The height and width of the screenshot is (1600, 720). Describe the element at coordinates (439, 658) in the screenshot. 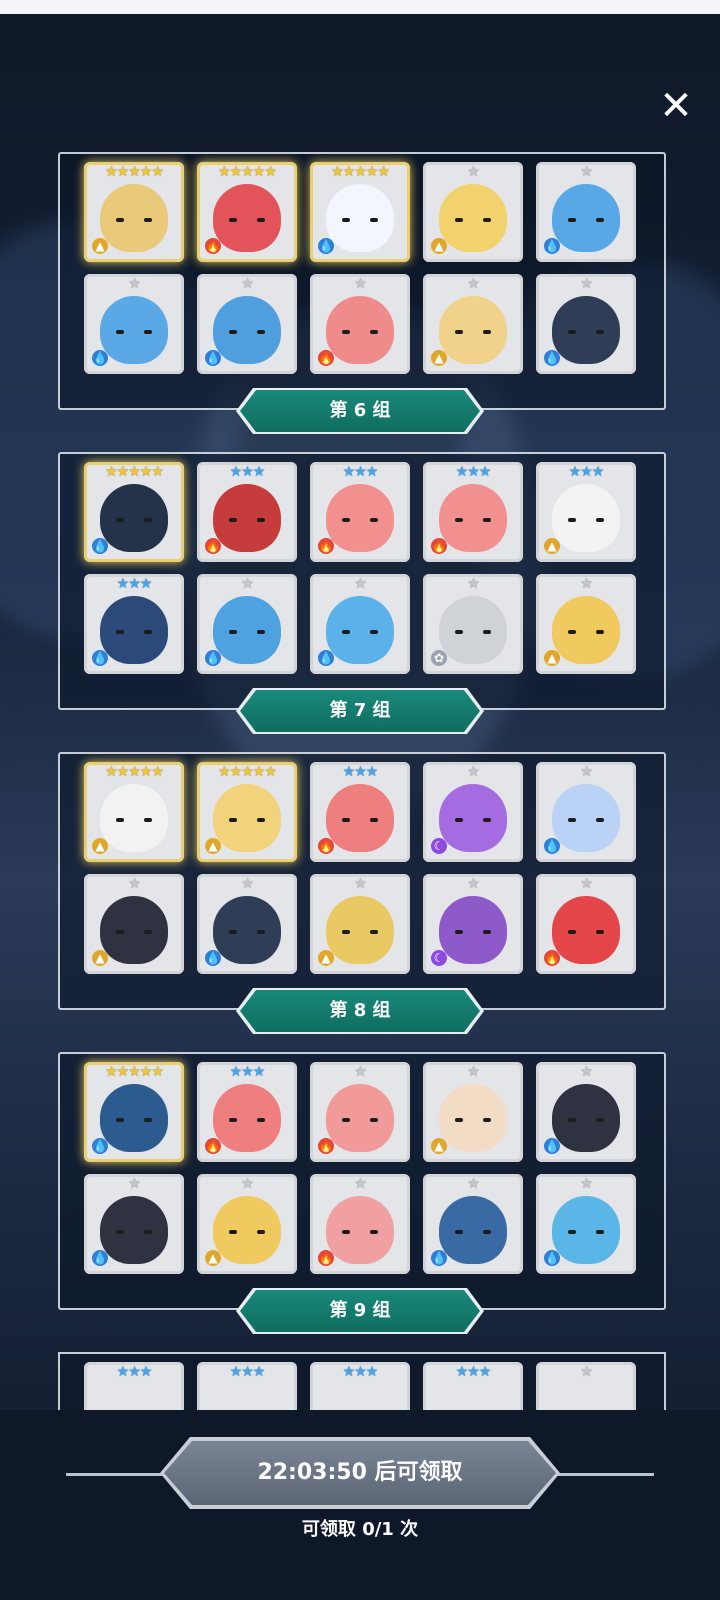

I see `light-element-icon: ✿` at that location.